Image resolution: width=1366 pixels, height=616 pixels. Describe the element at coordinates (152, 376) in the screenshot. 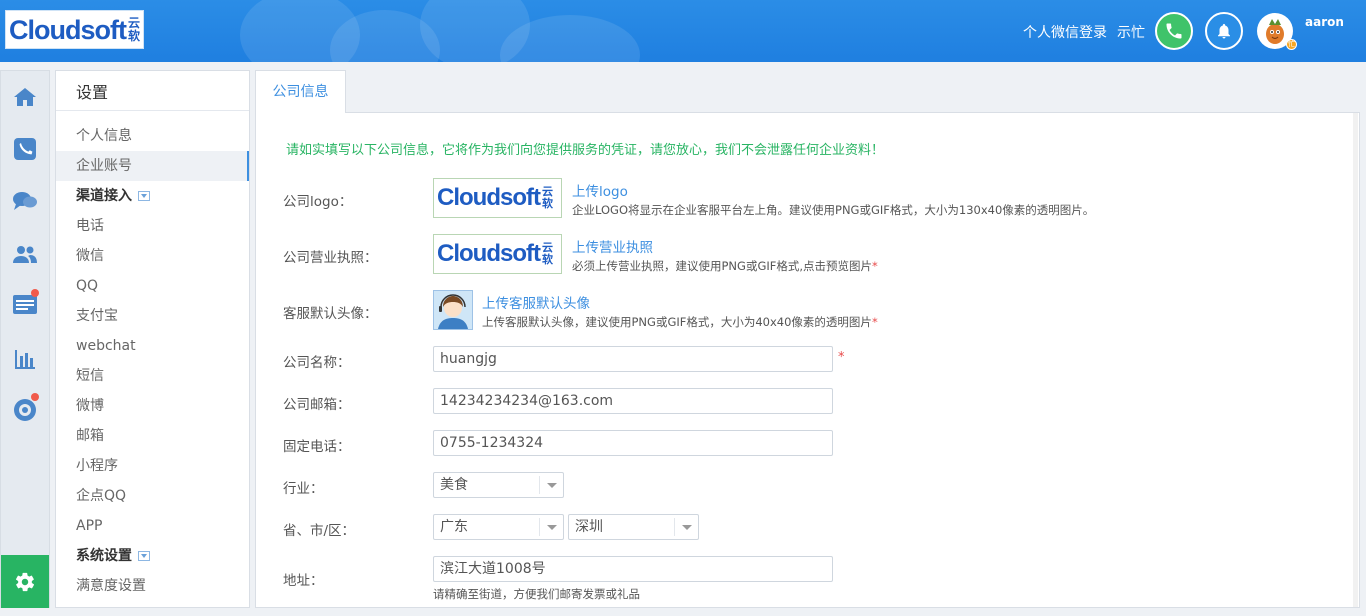

I see `sidebar-item-sms: 短信` at that location.